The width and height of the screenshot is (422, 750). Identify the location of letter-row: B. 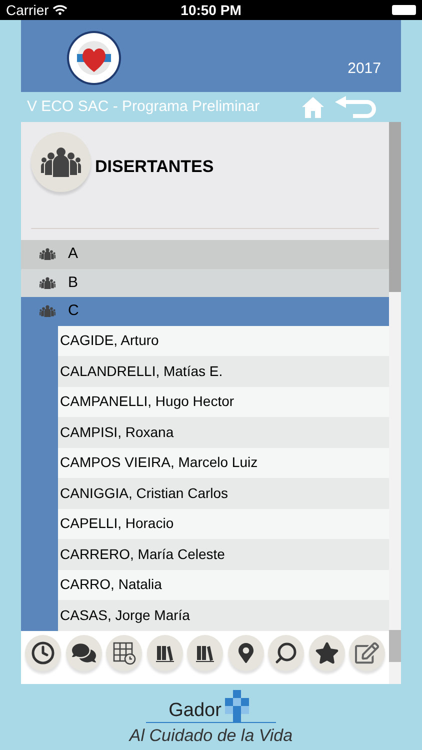
(205, 282).